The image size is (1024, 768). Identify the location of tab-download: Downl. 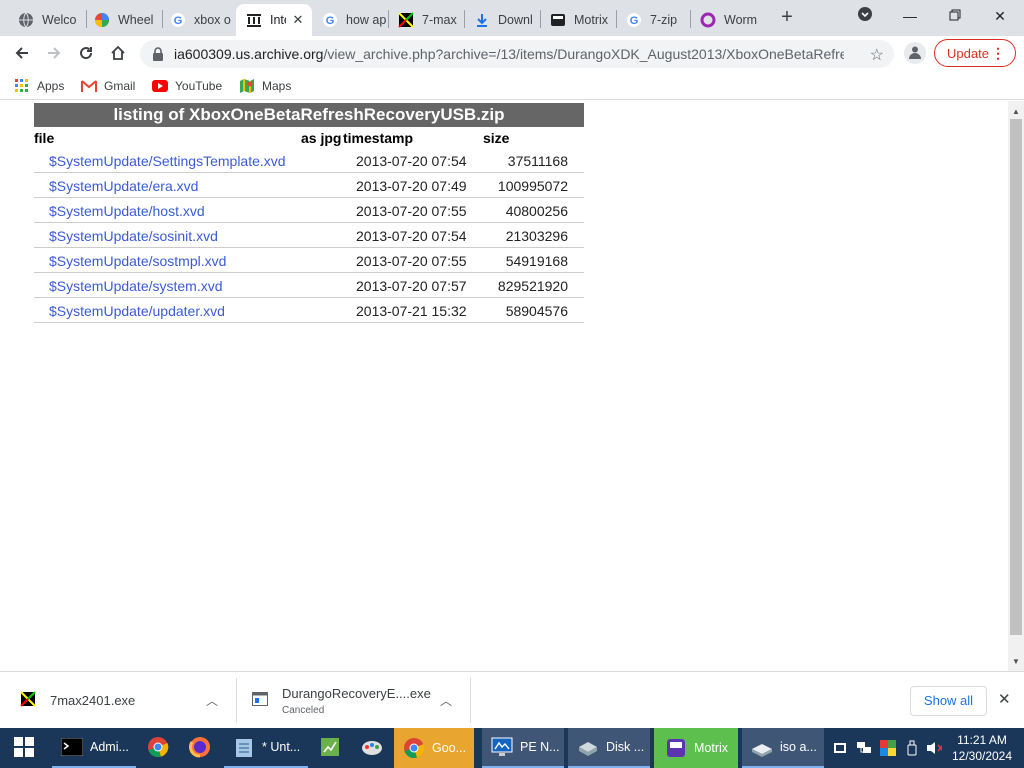
(502, 20).